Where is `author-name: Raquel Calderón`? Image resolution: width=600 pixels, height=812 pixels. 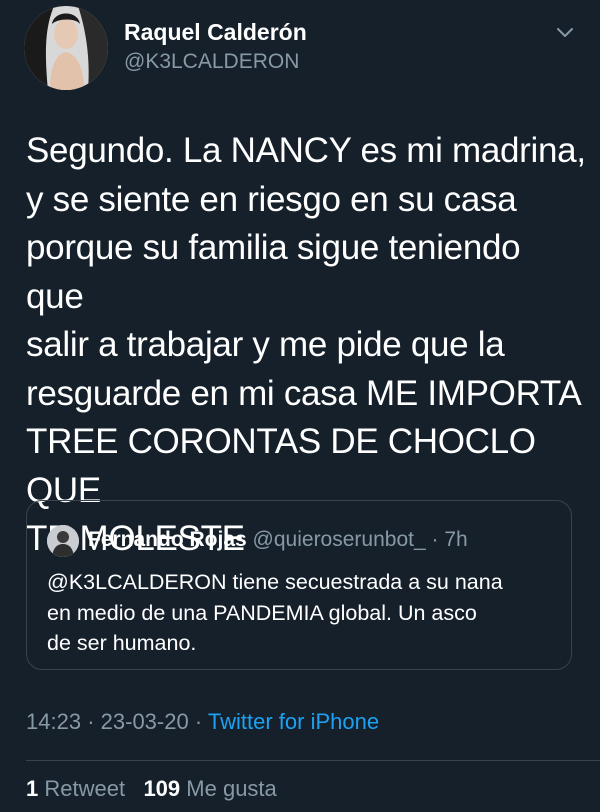 author-name: Raquel Calderón is located at coordinates (215, 32).